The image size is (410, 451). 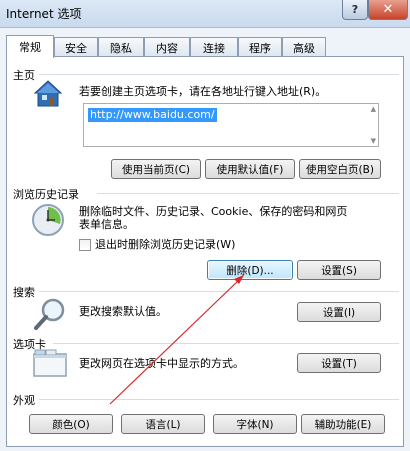 What do you see at coordinates (213, 211) in the screenshot?
I see `history-description-line1: 删除临时文件、历史记录、Cookie、保存的密码和网页` at bounding box center [213, 211].